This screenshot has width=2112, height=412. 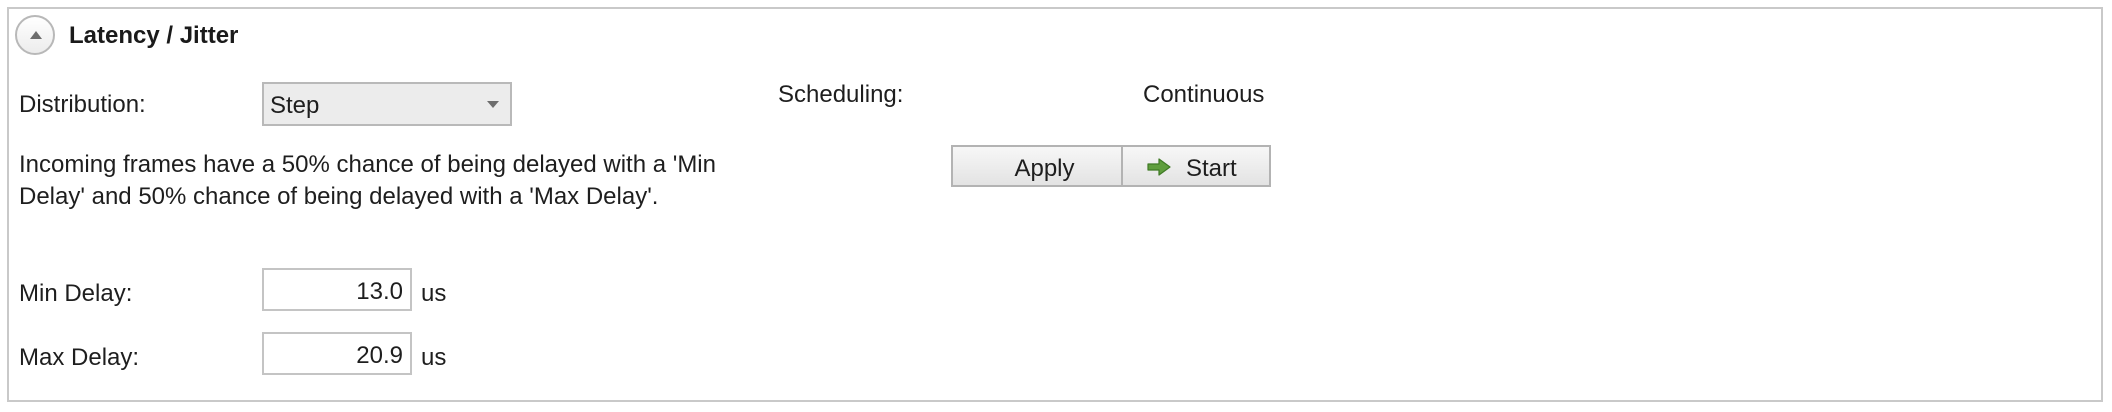 I want to click on collapse-button, so click(x=35, y=35).